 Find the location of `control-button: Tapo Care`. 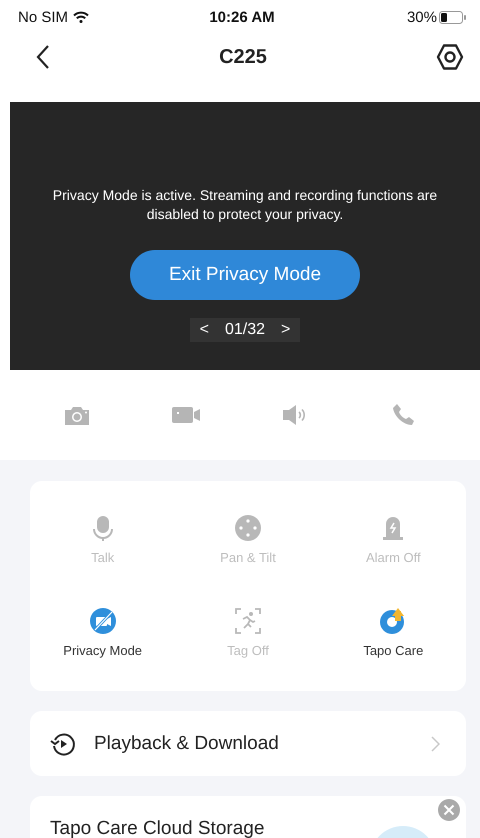

control-button: Tapo Care is located at coordinates (393, 632).